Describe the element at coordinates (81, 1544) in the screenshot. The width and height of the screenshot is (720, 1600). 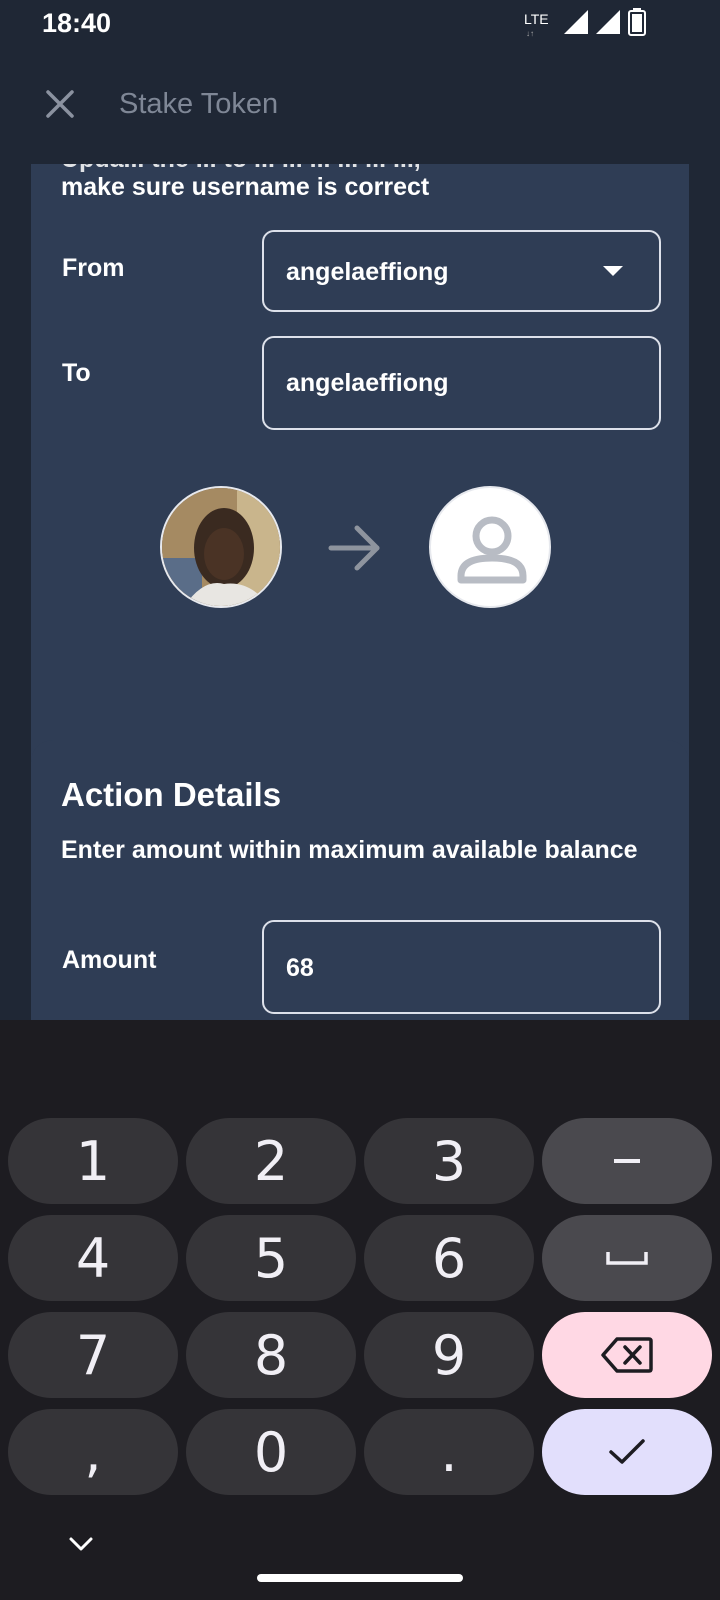
I see `chevron-down-icon` at that location.